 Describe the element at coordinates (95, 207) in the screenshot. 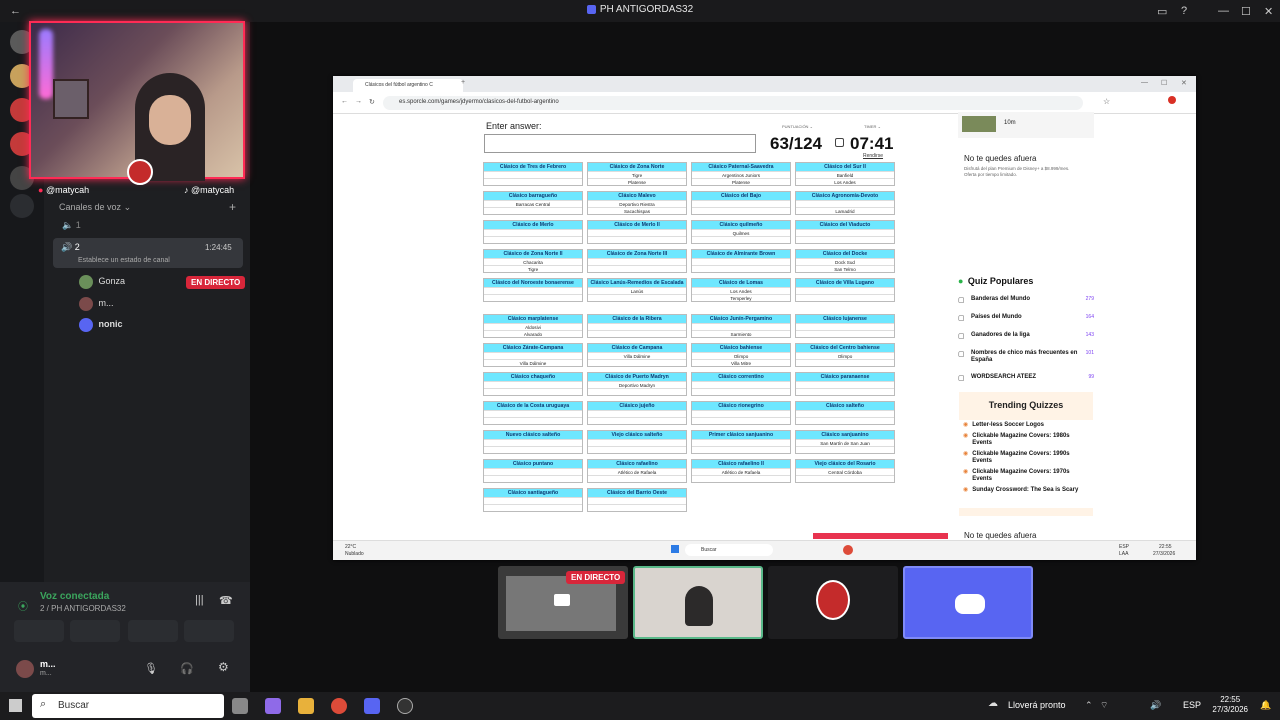

I see `voice-section-header: Canales de voz ⌄` at that location.